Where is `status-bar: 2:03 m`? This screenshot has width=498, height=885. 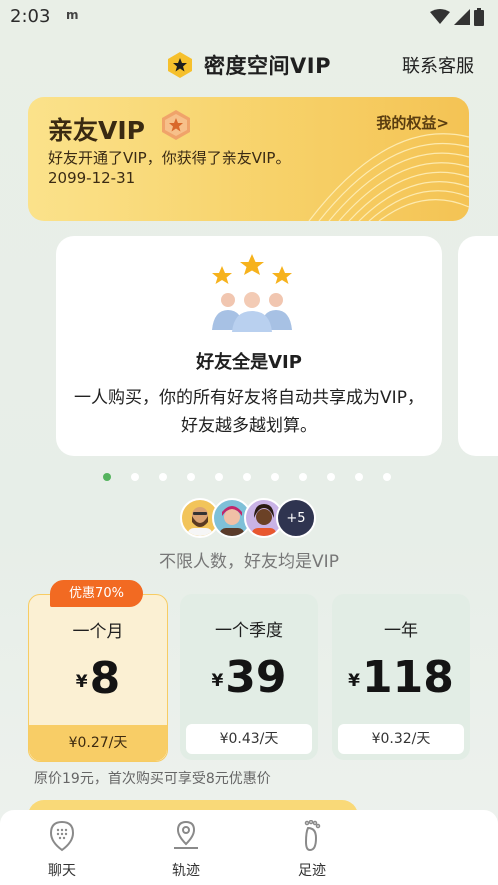 status-bar: 2:03 m is located at coordinates (249, 16).